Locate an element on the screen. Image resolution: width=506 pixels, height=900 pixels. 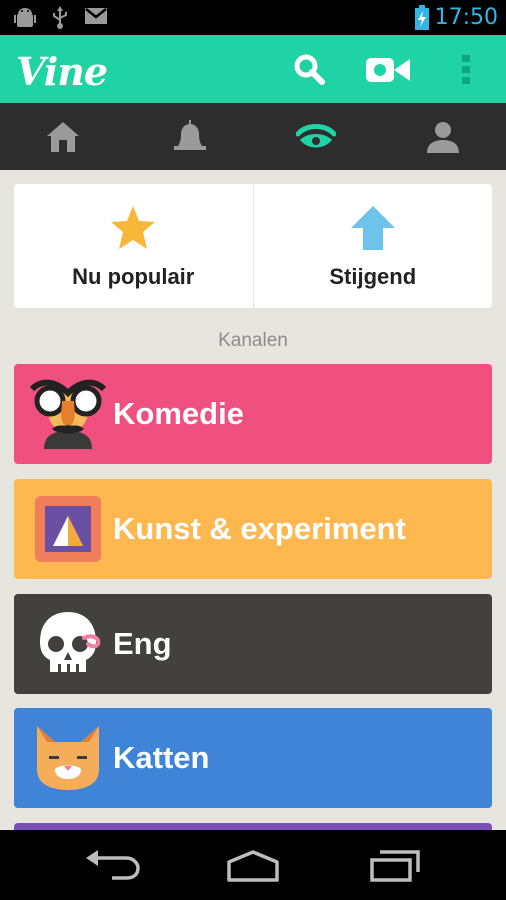
system-nav-bar is located at coordinates (253, 865).